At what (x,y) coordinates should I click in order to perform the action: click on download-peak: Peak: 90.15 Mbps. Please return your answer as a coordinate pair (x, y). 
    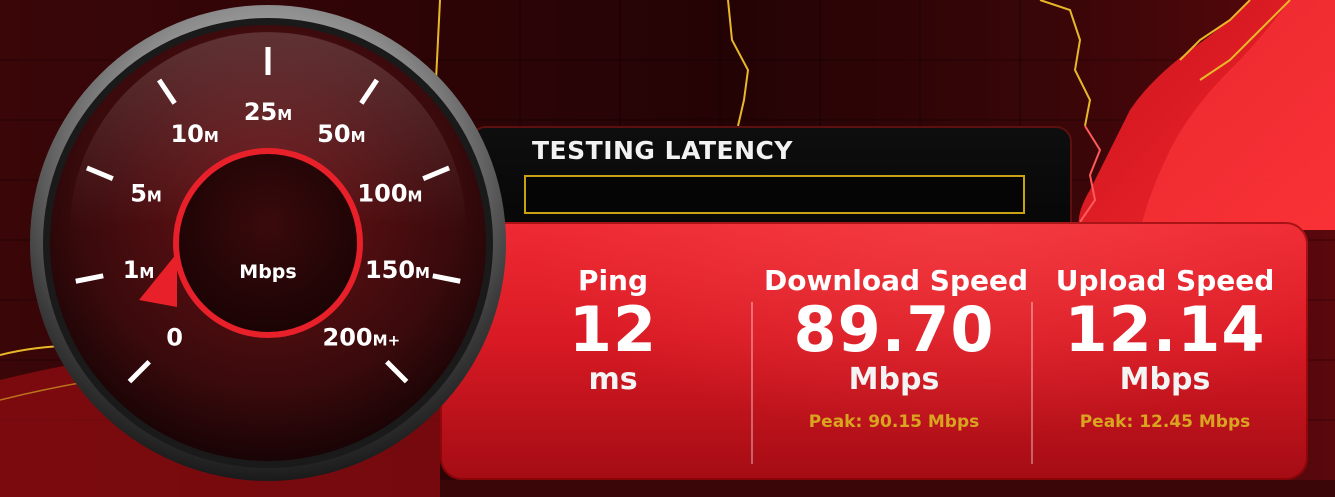
    Looking at the image, I should click on (894, 422).